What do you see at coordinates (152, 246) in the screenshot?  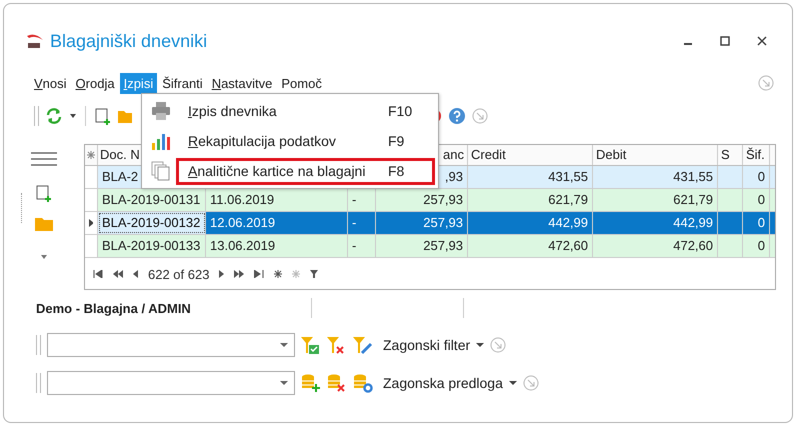 I see `table-cell: BLA-2019-00133` at bounding box center [152, 246].